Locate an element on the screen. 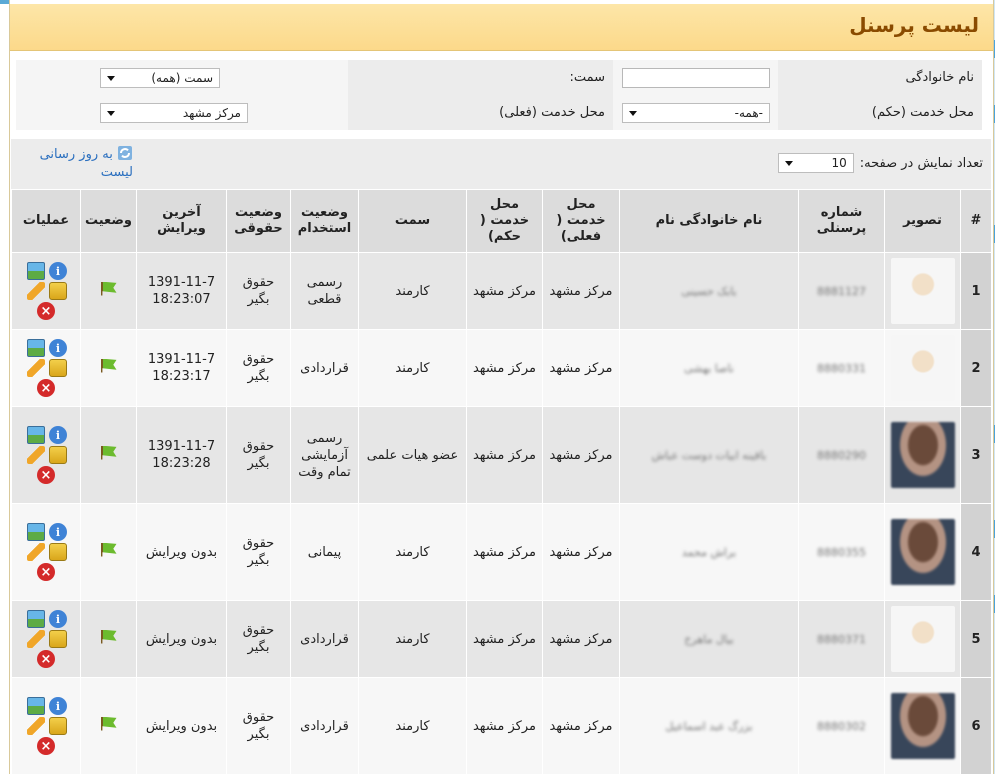 The image size is (995, 775). service-hokm-cell: مرکز مشهد is located at coordinates (504, 368).